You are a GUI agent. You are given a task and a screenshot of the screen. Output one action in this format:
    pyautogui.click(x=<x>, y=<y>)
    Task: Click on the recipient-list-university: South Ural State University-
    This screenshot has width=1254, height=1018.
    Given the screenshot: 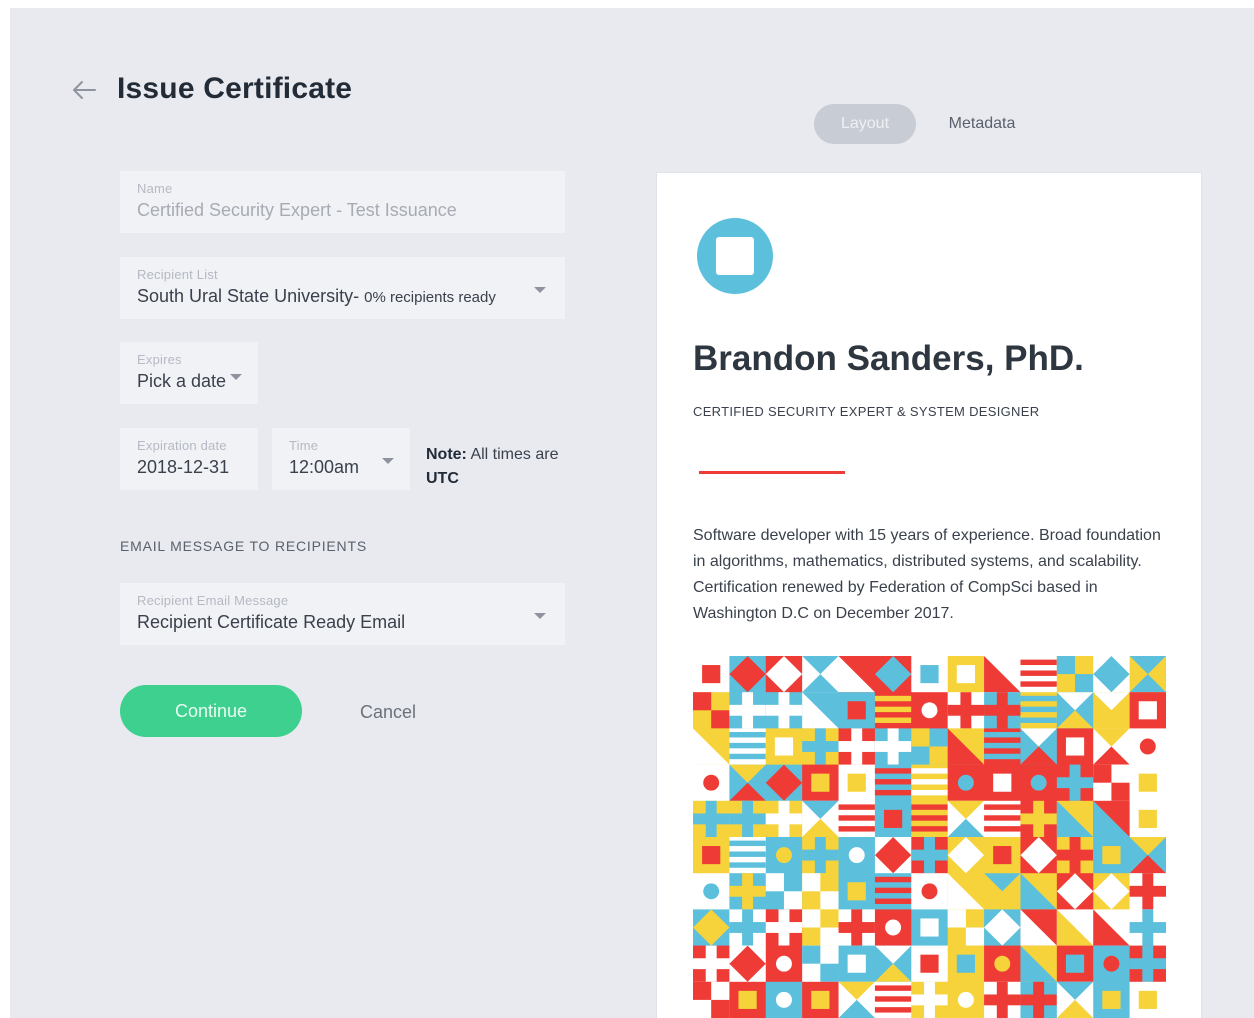 What is the action you would take?
    pyautogui.click(x=248, y=296)
    